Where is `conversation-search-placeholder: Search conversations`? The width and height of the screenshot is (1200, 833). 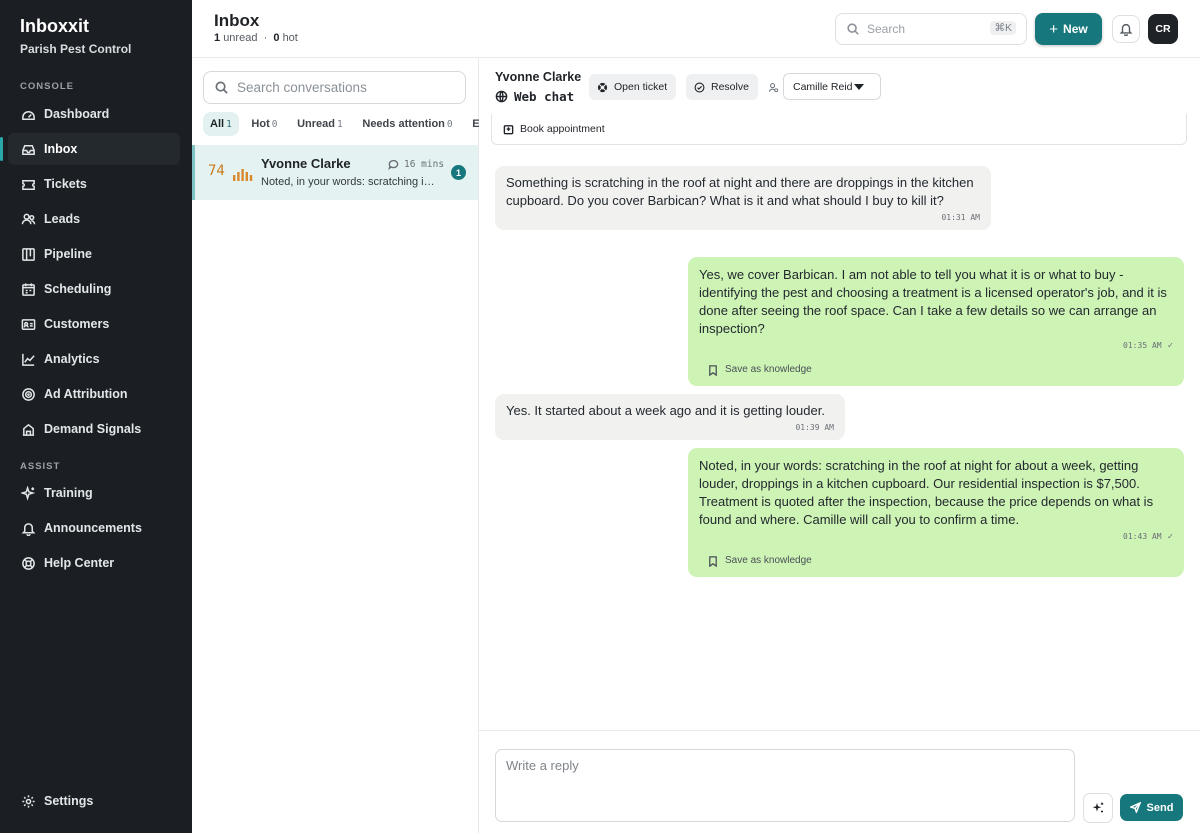
conversation-search-placeholder: Search conversations is located at coordinates (302, 87).